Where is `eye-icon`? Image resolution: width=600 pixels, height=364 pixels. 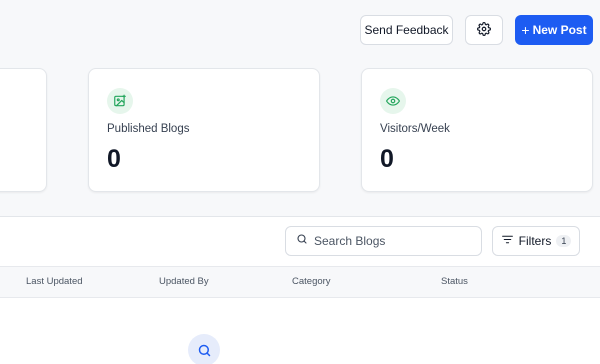 eye-icon is located at coordinates (393, 101).